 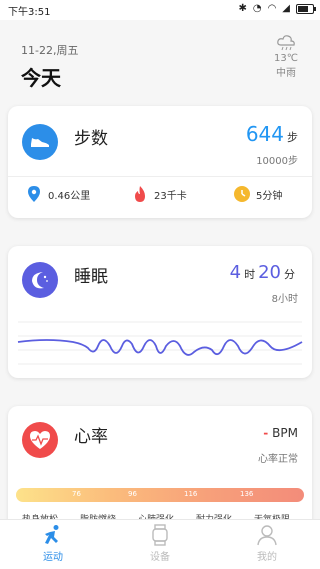 I want to click on steps-title: 步数, so click(x=91, y=139).